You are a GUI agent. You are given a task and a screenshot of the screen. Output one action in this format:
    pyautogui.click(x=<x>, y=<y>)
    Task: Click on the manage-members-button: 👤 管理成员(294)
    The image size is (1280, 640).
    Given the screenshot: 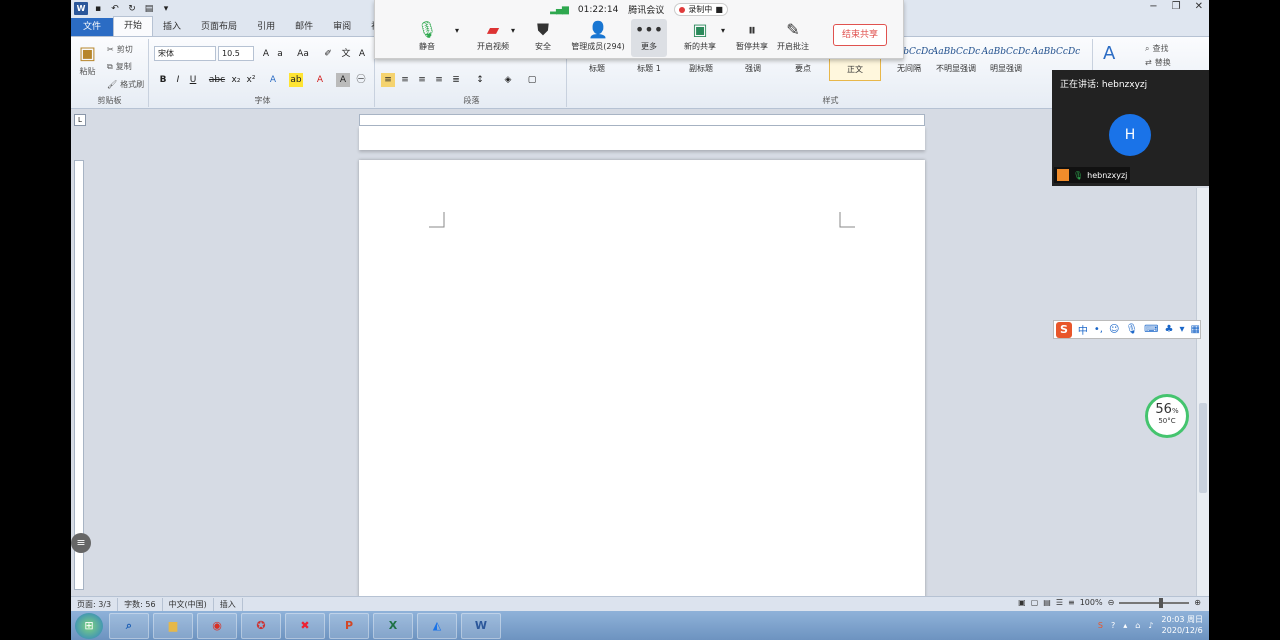 What is the action you would take?
    pyautogui.click(x=598, y=38)
    